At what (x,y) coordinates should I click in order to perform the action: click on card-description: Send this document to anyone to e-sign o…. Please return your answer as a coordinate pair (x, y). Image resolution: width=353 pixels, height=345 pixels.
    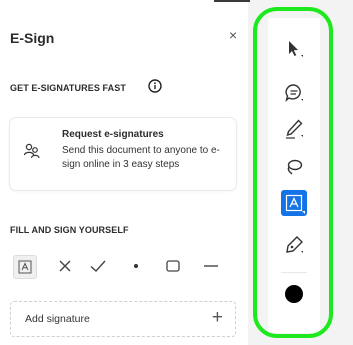
    Looking at the image, I should click on (141, 157).